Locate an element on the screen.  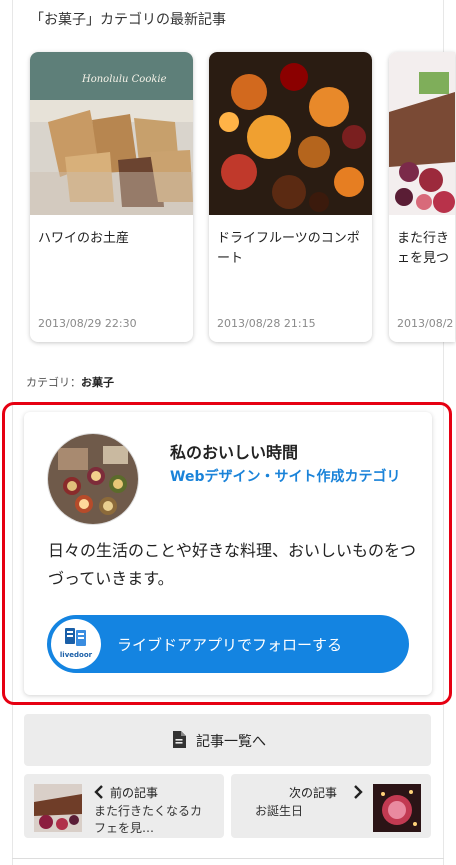
blog-name: 私のおいしい時間 is located at coordinates (234, 451).